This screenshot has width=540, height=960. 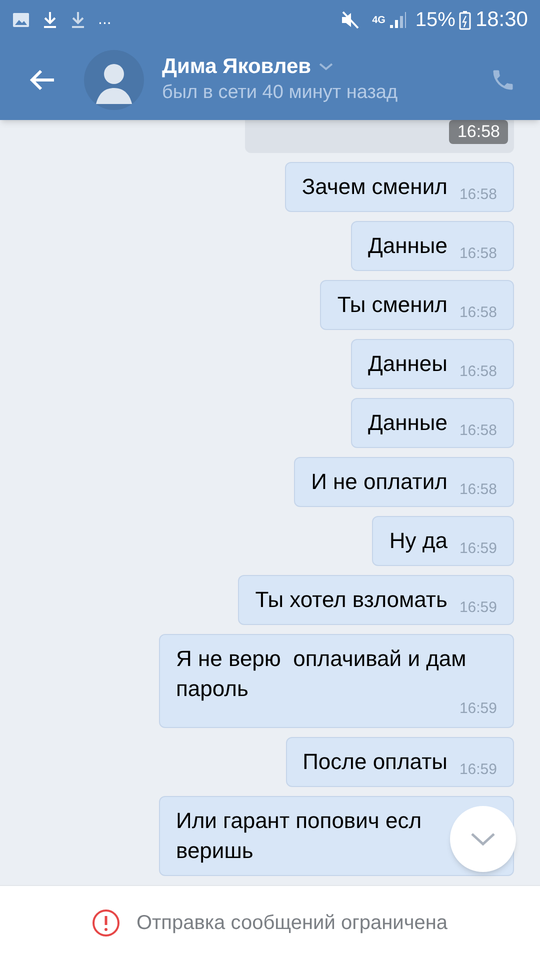 What do you see at coordinates (21, 20) in the screenshot?
I see `image-icon` at bounding box center [21, 20].